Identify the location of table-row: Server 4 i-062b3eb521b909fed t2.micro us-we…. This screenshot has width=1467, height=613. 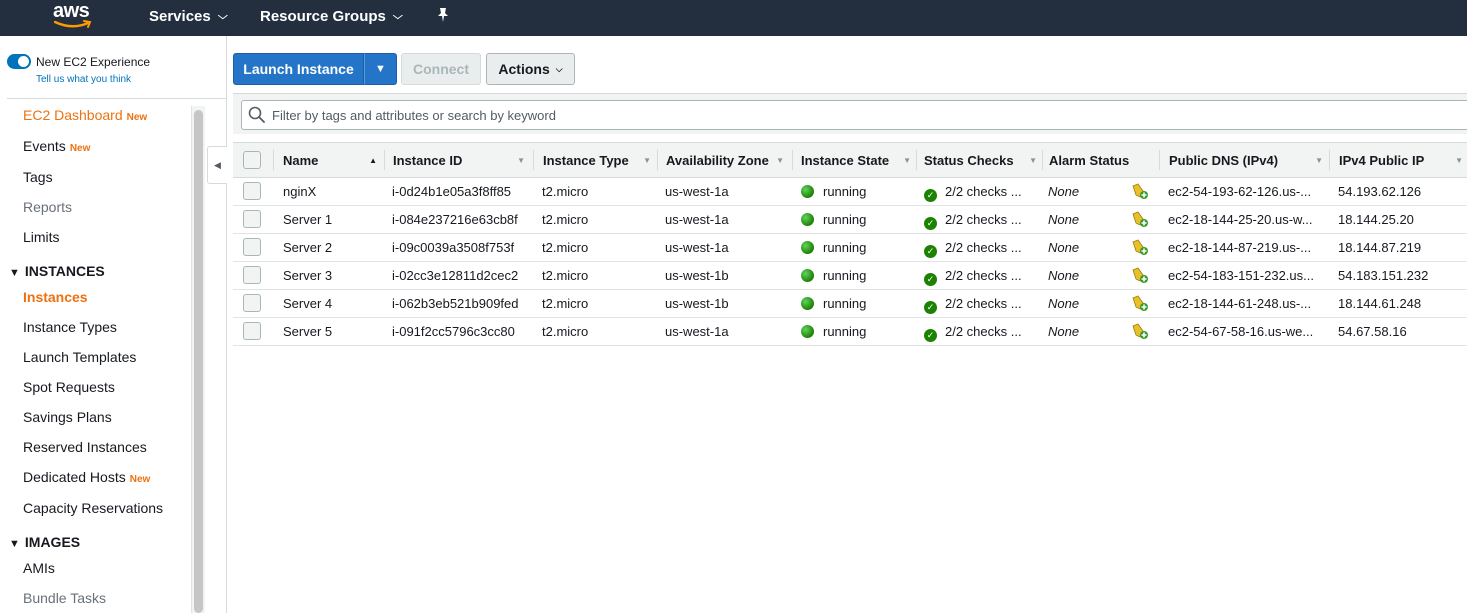
(850, 304).